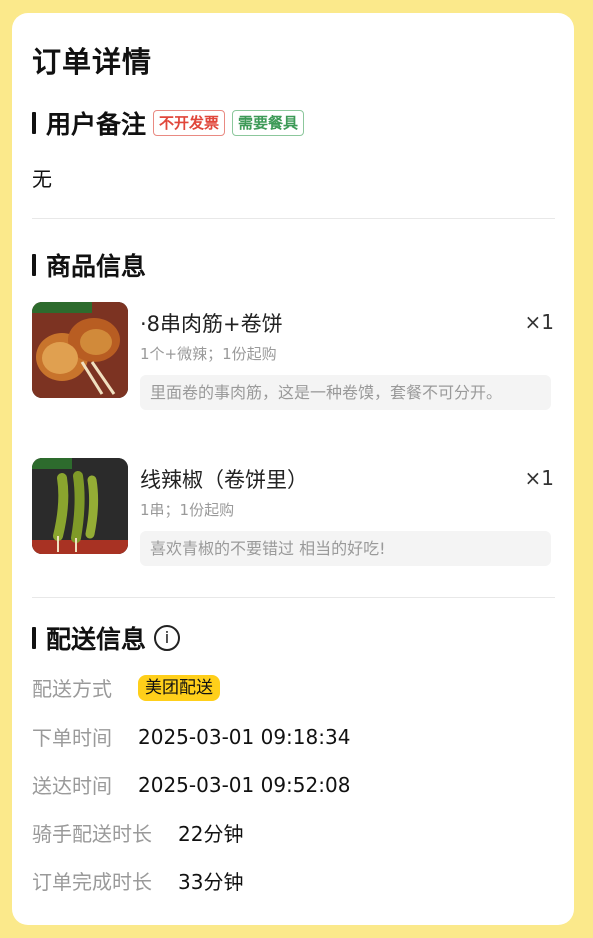 This screenshot has width=593, height=938. I want to click on item-2-note: 喜欢青椒的不要错过 相当的好吃!, so click(345, 548).